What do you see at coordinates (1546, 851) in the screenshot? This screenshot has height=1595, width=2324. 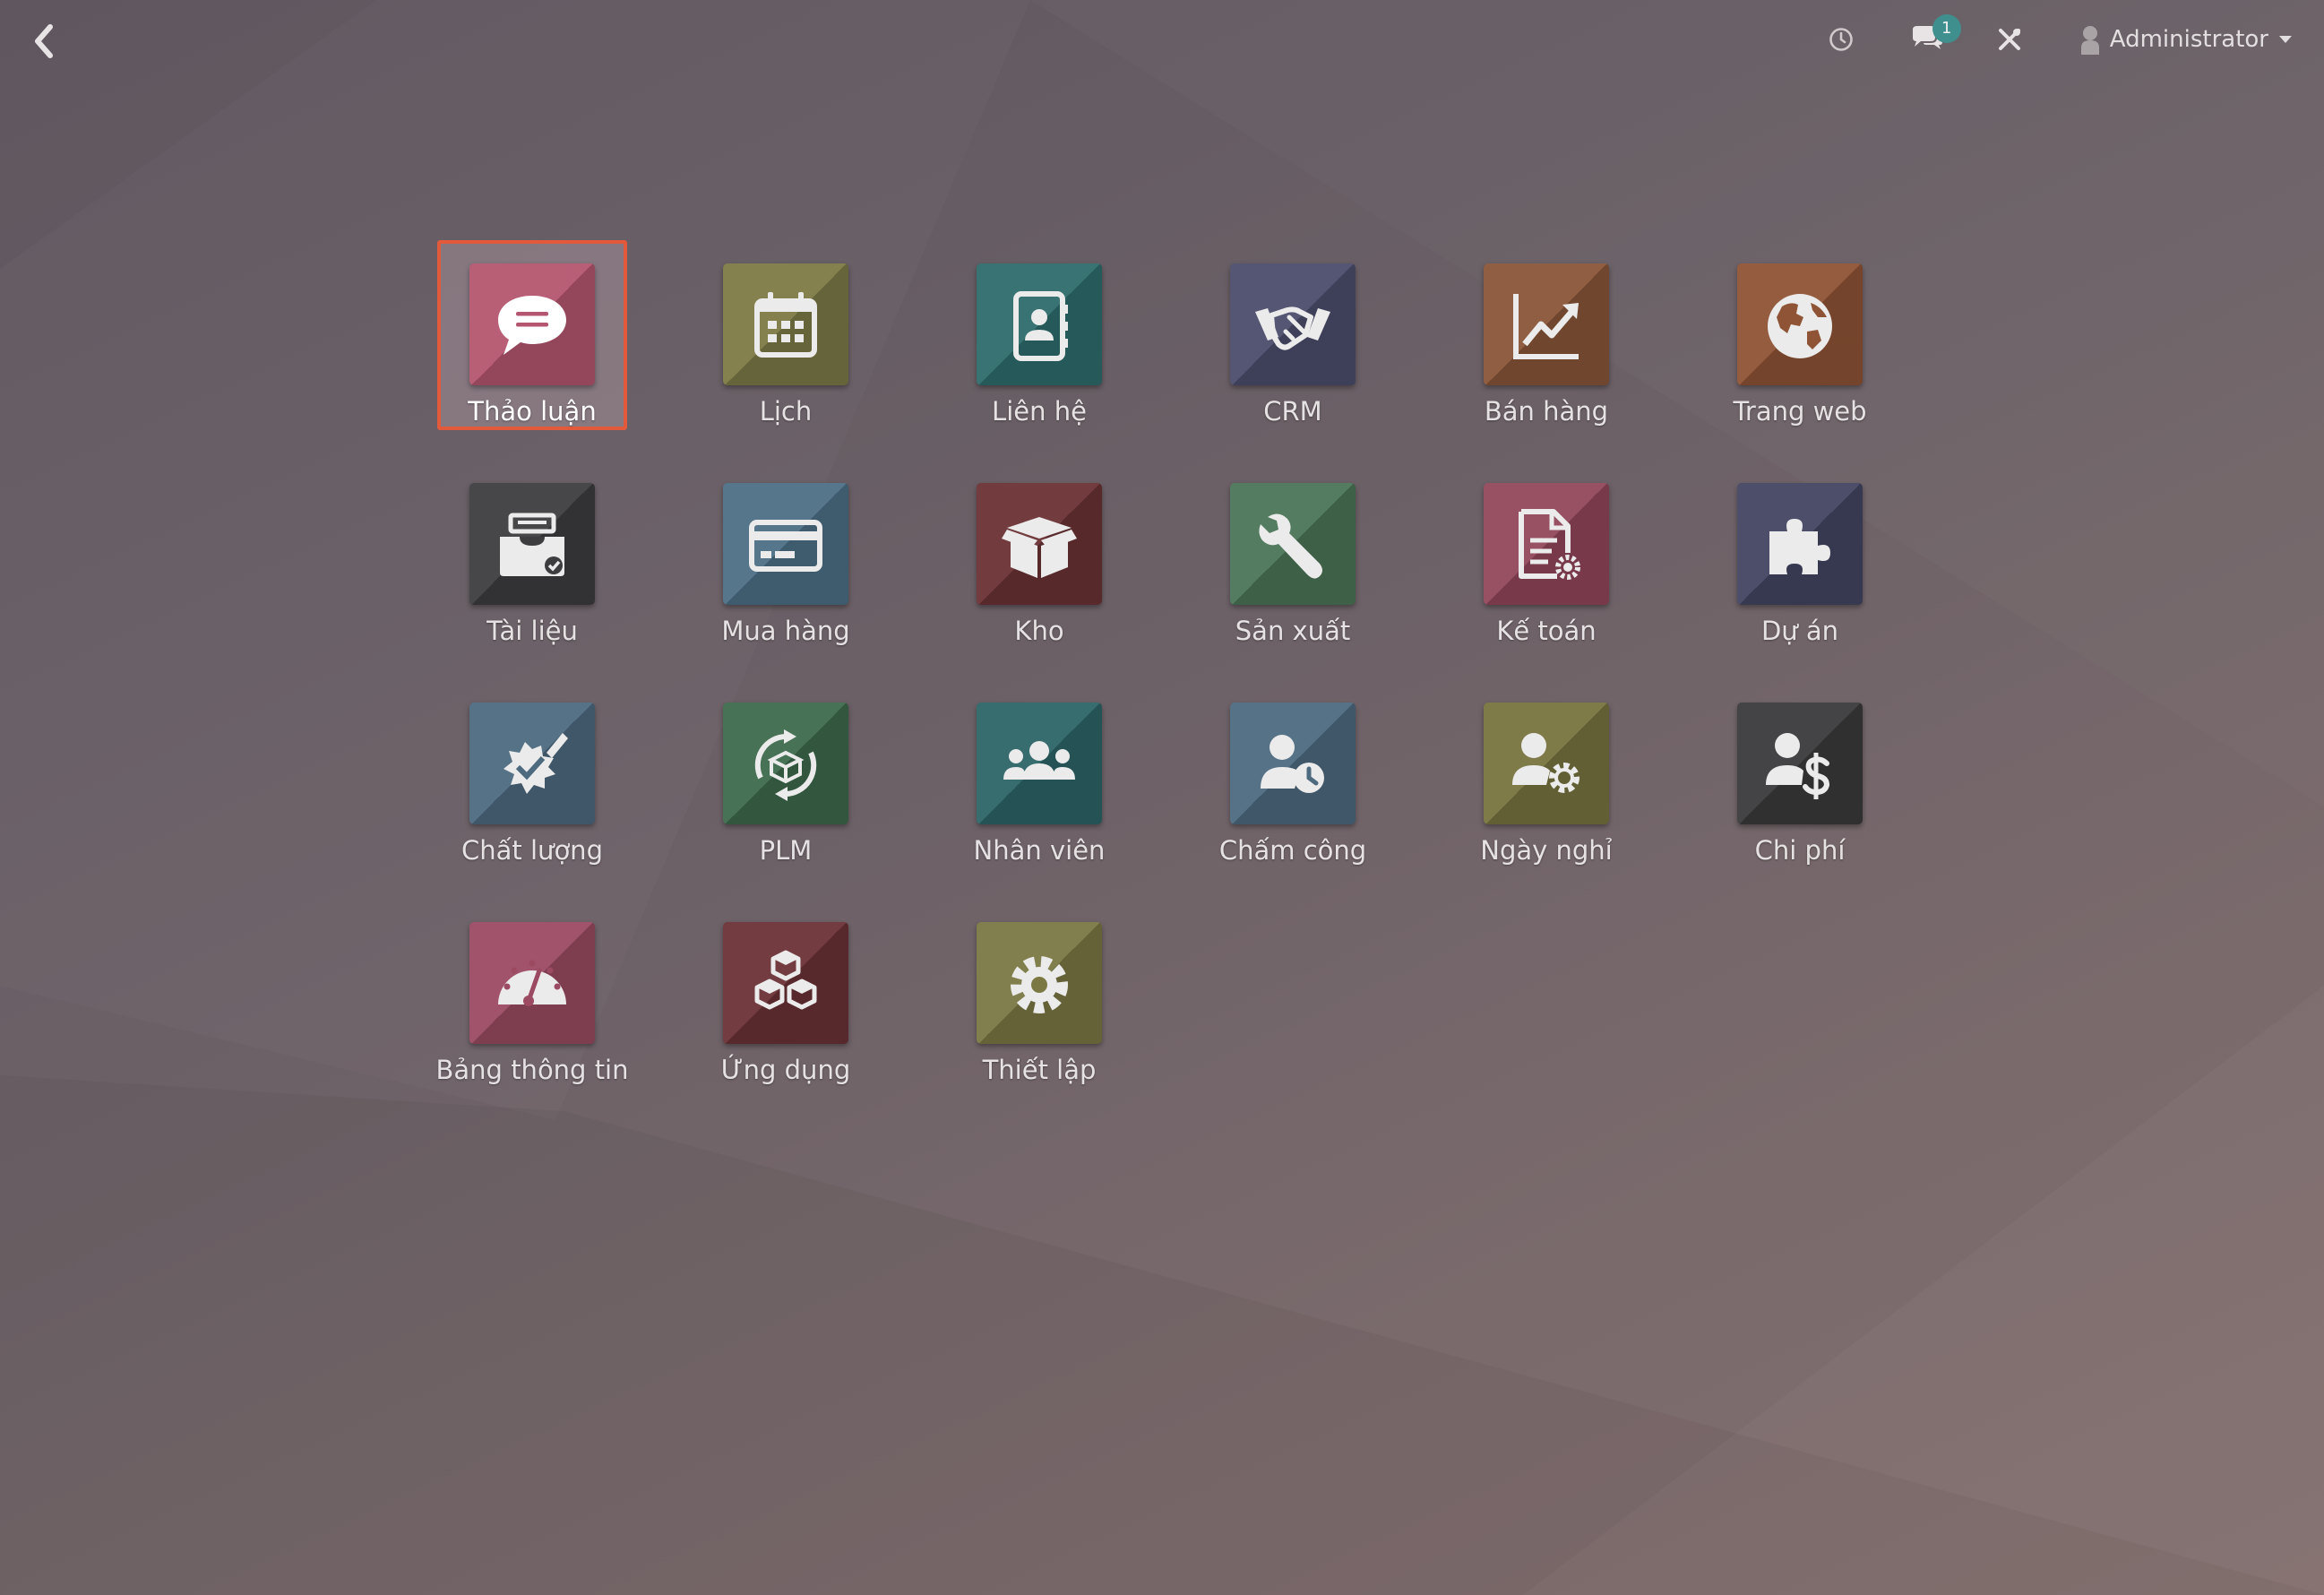 I see `app-label: Ngày nghỉ` at bounding box center [1546, 851].